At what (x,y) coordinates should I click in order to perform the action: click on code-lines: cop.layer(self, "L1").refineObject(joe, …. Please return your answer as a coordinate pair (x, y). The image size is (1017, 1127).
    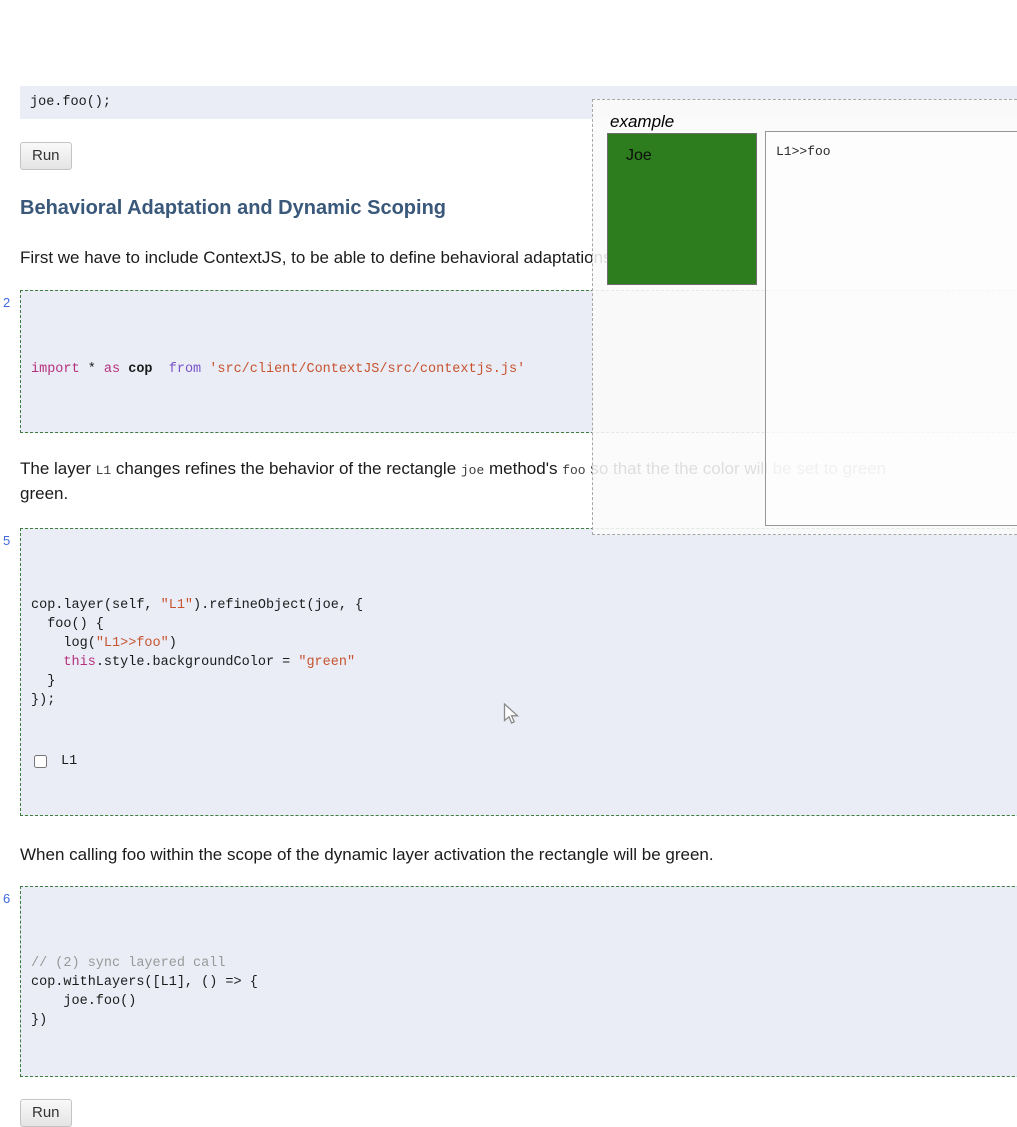
    Looking at the image, I should click on (197, 653).